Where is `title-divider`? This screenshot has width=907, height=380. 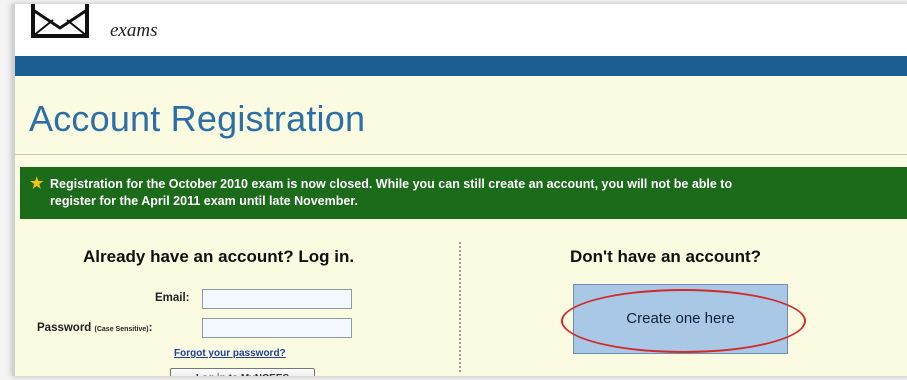 title-divider is located at coordinates (461, 154).